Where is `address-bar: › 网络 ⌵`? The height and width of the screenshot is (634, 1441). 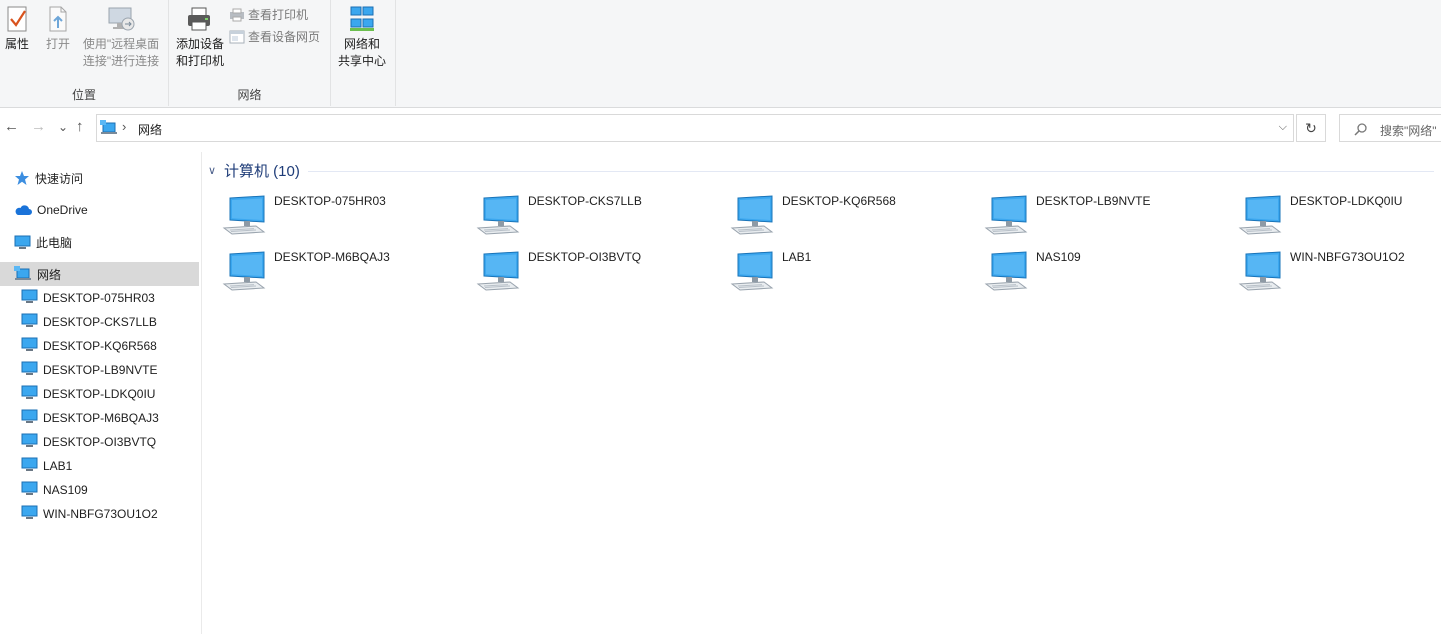 address-bar: › 网络 ⌵ is located at coordinates (695, 128).